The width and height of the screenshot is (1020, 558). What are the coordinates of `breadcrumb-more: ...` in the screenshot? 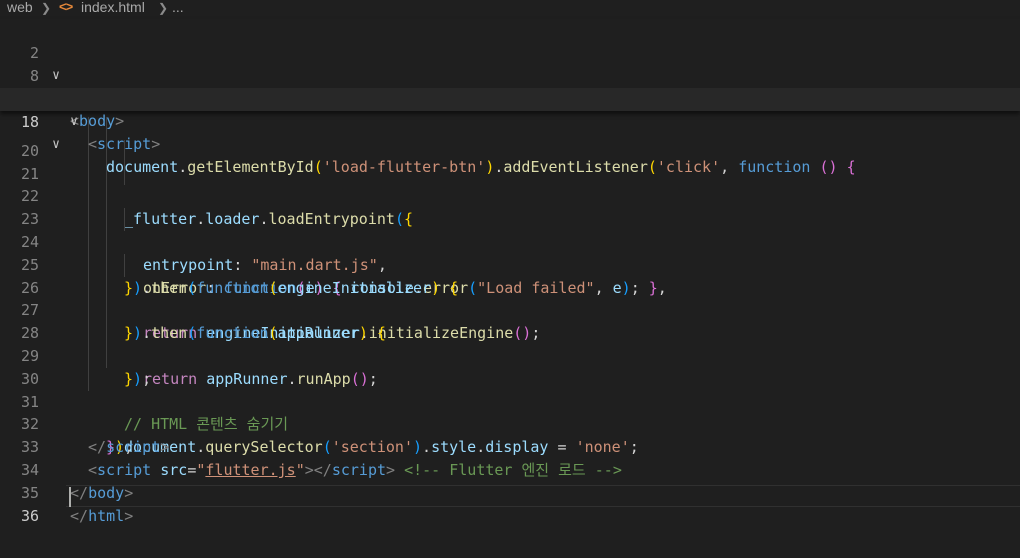 It's located at (178, 7).